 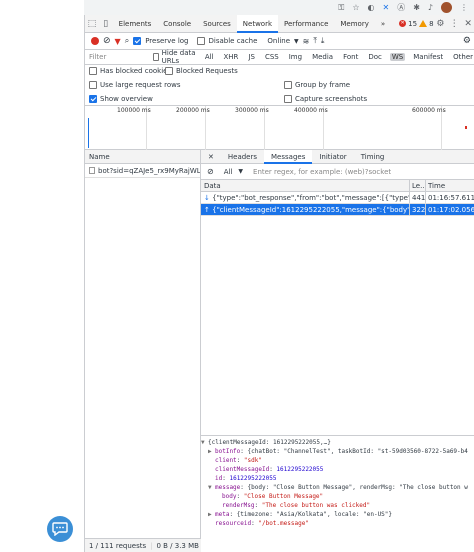 What do you see at coordinates (207, 198) in the screenshot?
I see `received-arrow-icon: ↓` at bounding box center [207, 198].